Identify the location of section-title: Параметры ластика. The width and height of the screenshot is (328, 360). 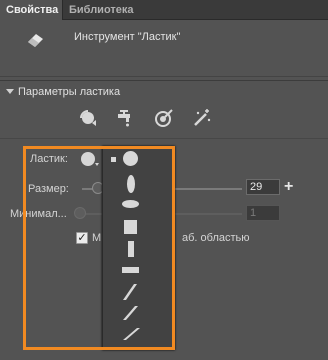
(69, 92).